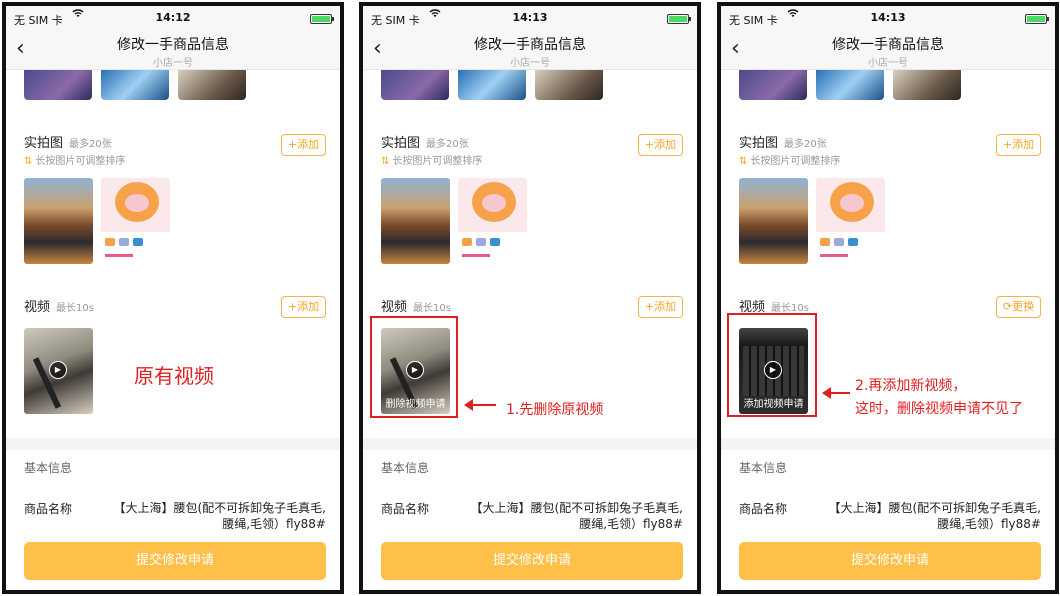 The height and width of the screenshot is (596, 1060). Describe the element at coordinates (911, 386) in the screenshot. I see `annotation-step2-line1: 2.再添加新视频，` at that location.